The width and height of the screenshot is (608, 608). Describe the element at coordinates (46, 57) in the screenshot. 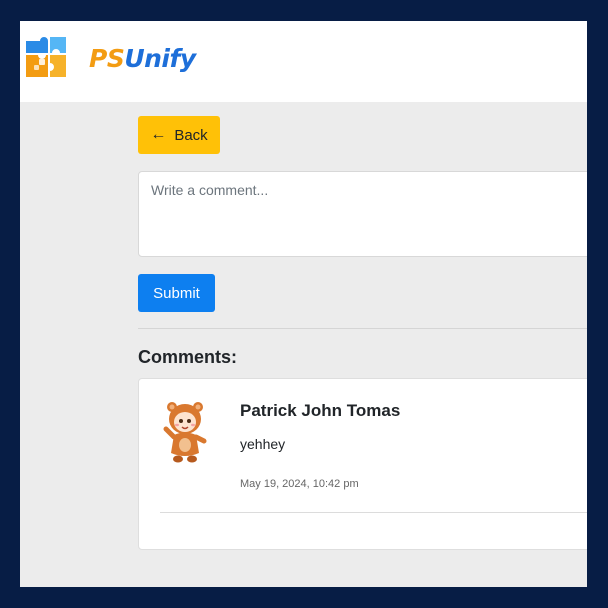

I see `puzzle-logo-icon` at that location.